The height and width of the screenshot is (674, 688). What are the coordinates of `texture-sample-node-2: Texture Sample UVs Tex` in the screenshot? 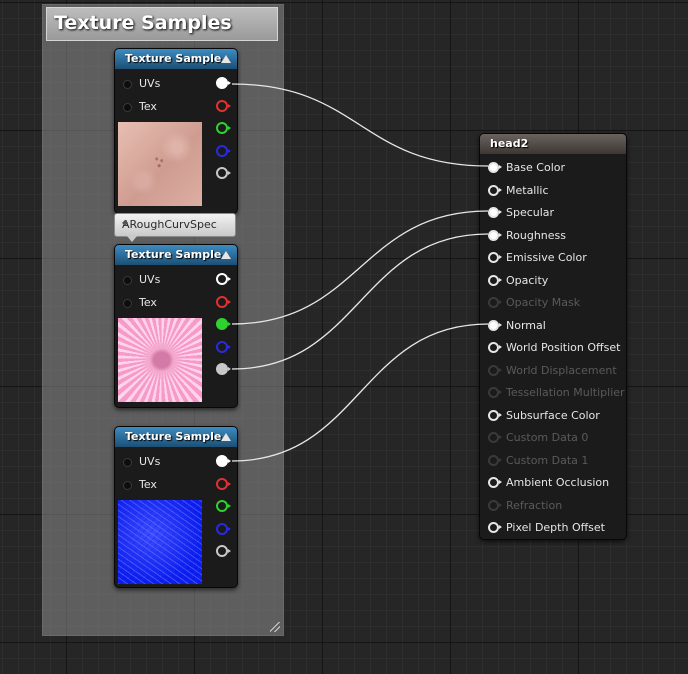 It's located at (176, 326).